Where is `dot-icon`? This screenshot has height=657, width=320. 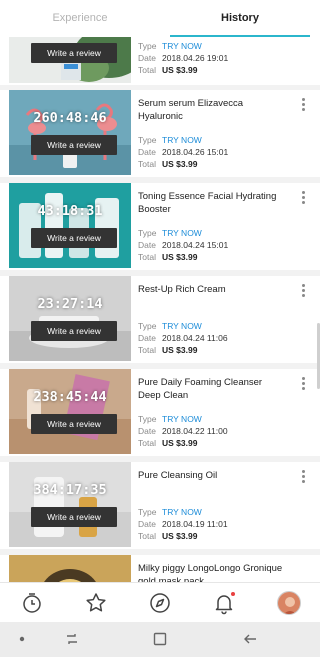
dot-icon is located at coordinates (22, 639).